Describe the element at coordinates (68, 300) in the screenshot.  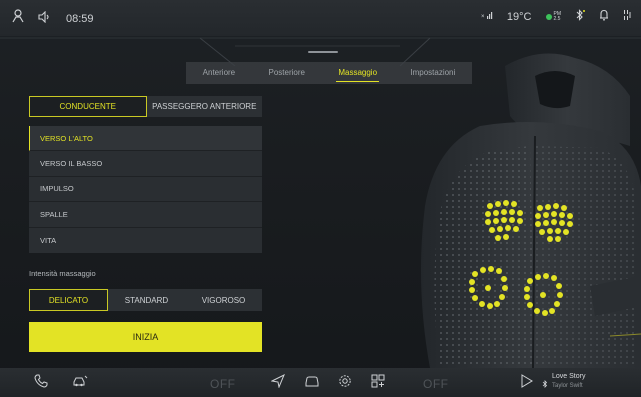
I see `intensity-gentle-button: DELICATO` at that location.